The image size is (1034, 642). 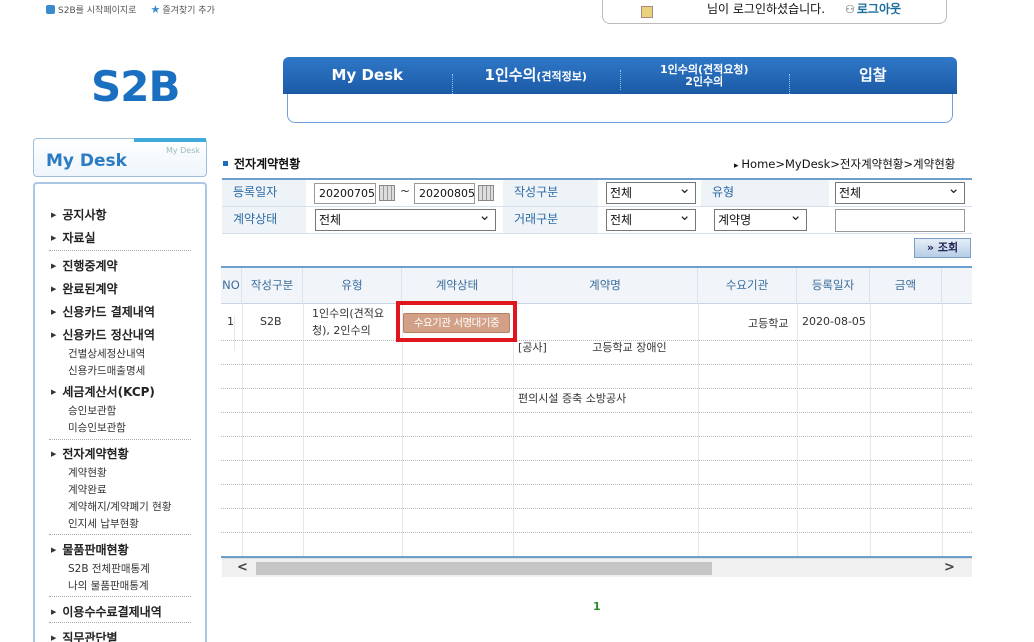 What do you see at coordinates (272, 286) in the screenshot?
I see `col-write-type: 작성구분` at bounding box center [272, 286].